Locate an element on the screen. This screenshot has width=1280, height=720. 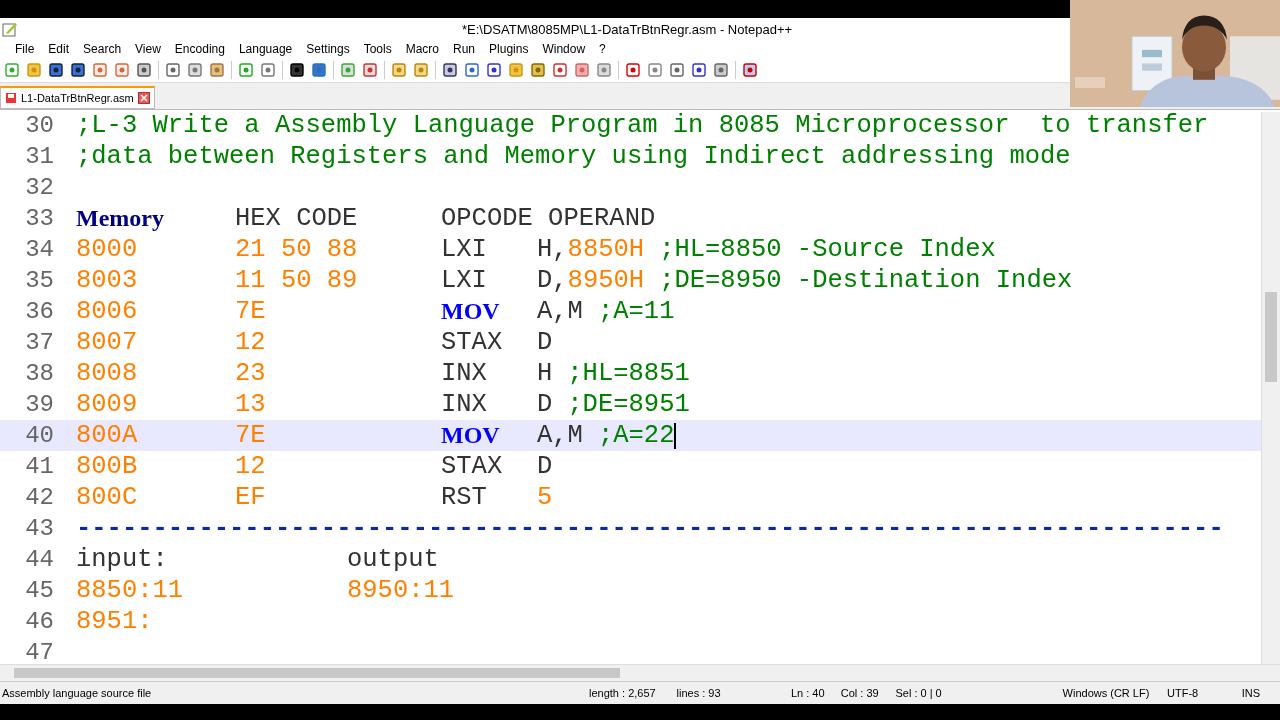
memory-address: 8008 is located at coordinates (107, 373).